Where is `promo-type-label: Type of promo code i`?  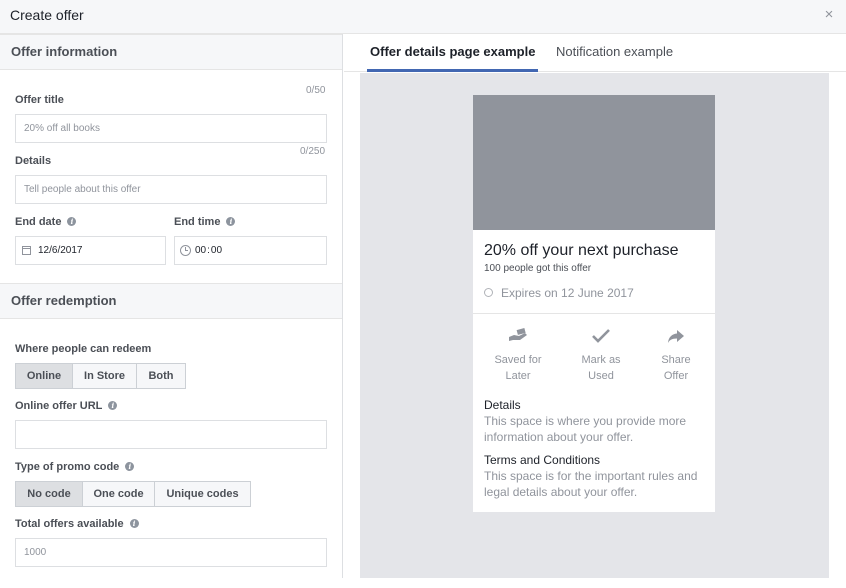 promo-type-label: Type of promo code i is located at coordinates (75, 467).